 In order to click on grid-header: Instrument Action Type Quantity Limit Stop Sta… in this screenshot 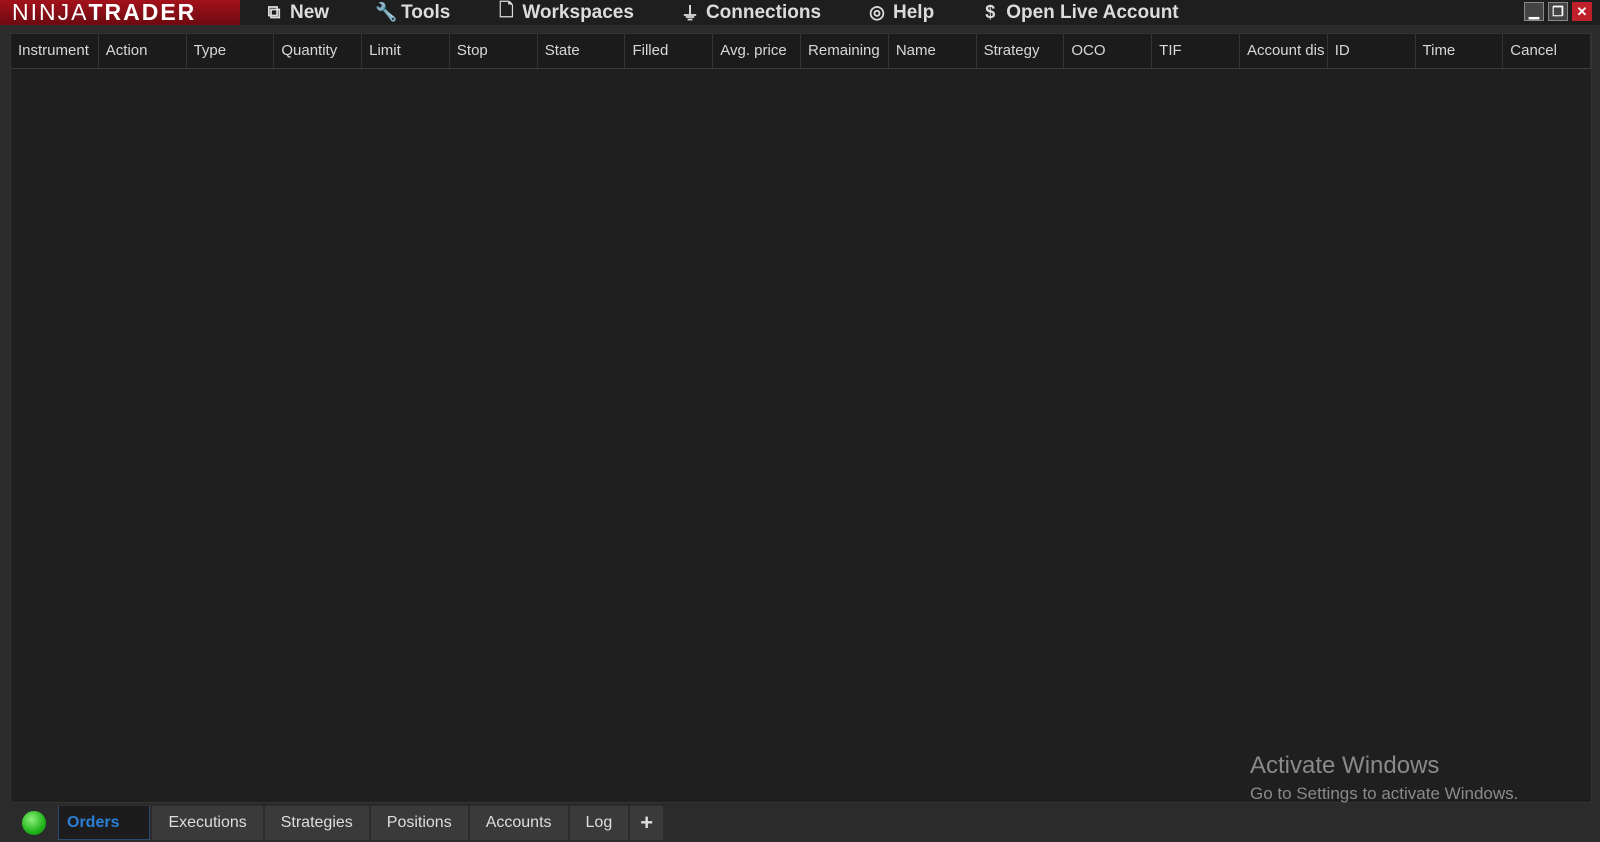, I will do `click(801, 51)`.